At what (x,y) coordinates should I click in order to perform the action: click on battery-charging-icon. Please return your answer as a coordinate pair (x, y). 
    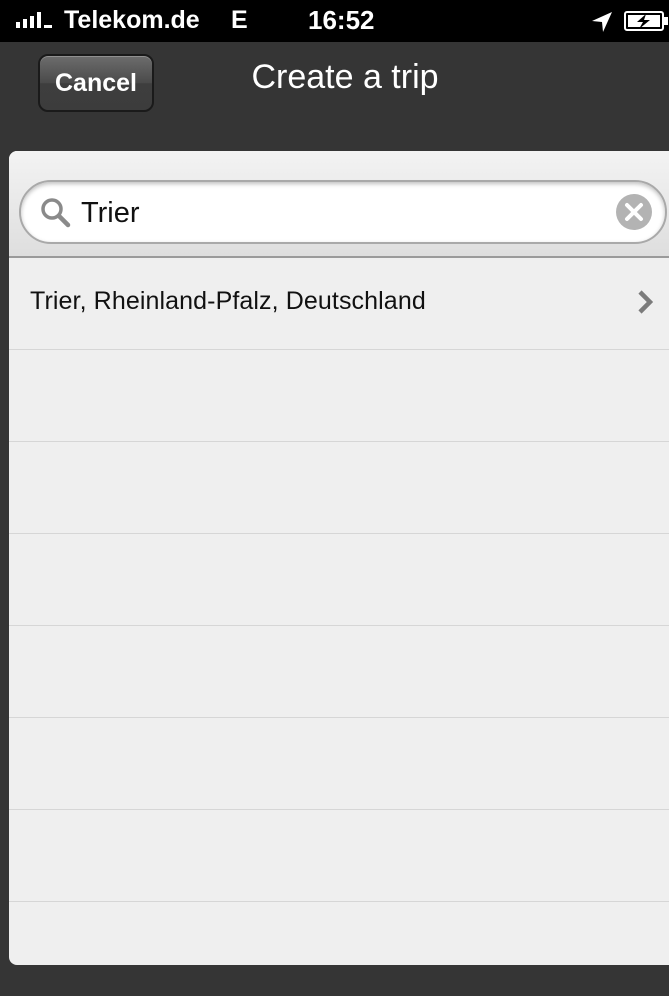
    Looking at the image, I should click on (646, 21).